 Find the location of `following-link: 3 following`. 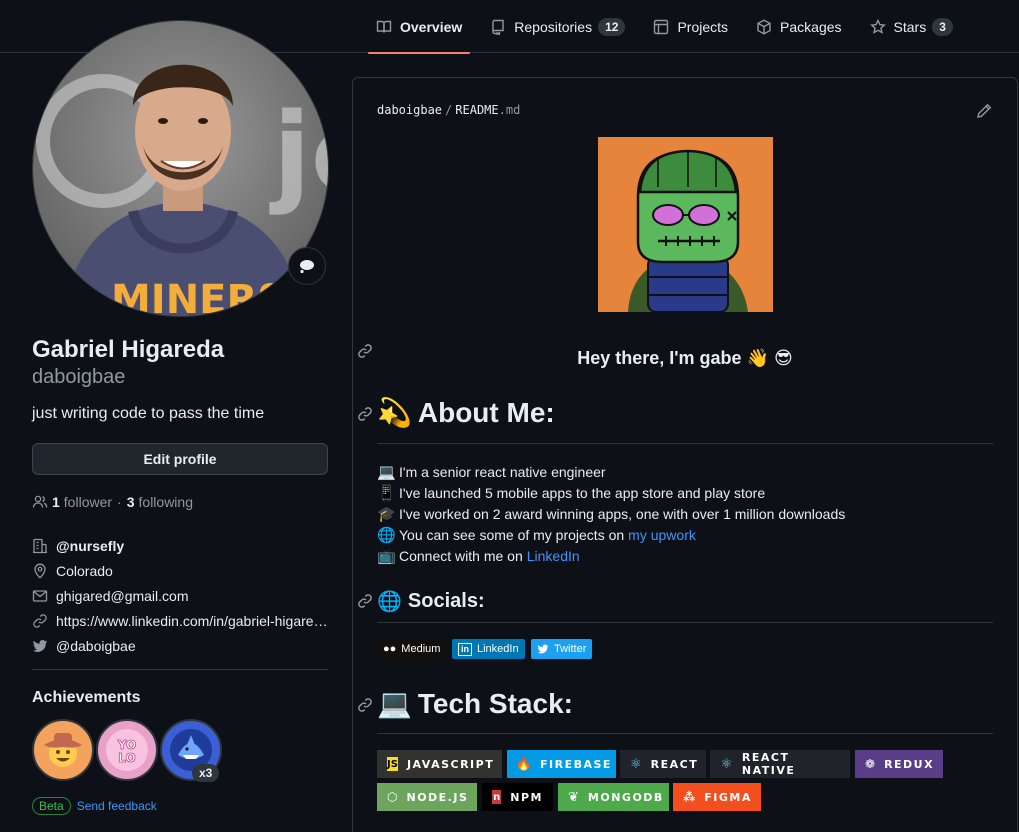

following-link: 3 following is located at coordinates (160, 502).